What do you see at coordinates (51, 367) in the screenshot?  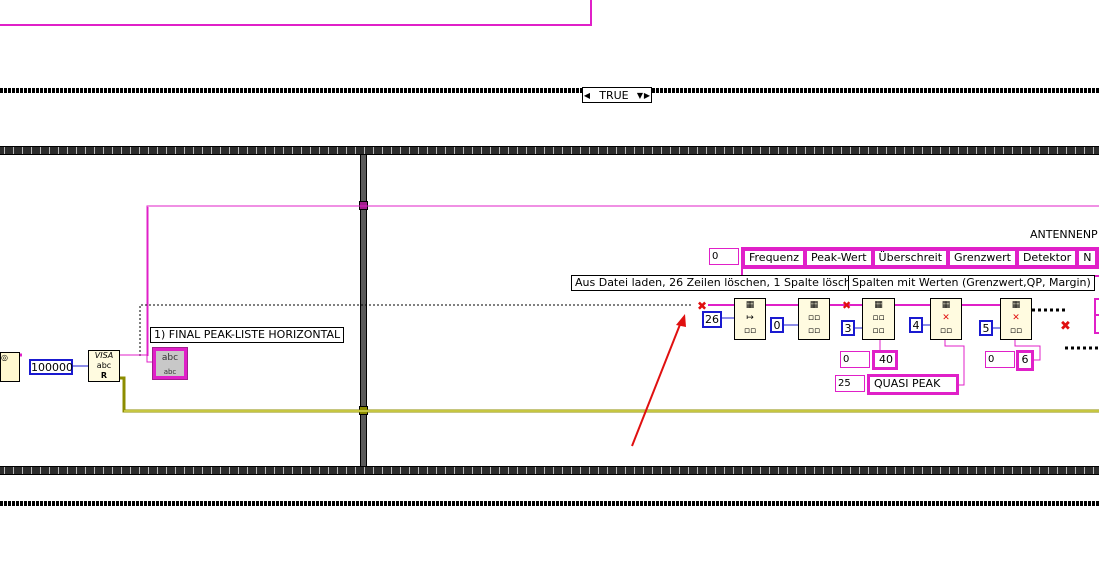 I see `timeout-constant: 100000` at bounding box center [51, 367].